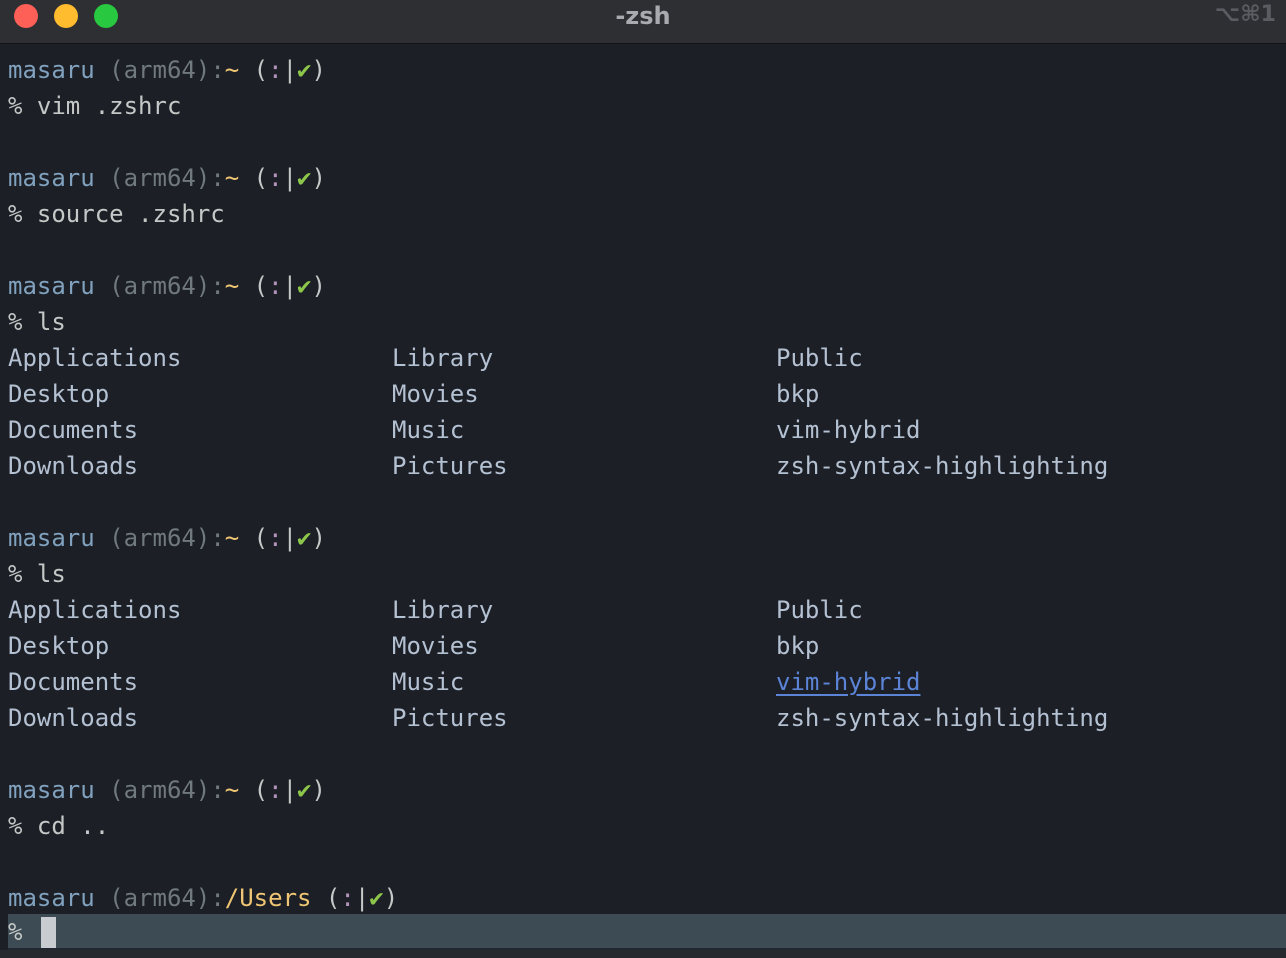 The width and height of the screenshot is (1286, 958). Describe the element at coordinates (48, 932) in the screenshot. I see `text-cursor` at that location.